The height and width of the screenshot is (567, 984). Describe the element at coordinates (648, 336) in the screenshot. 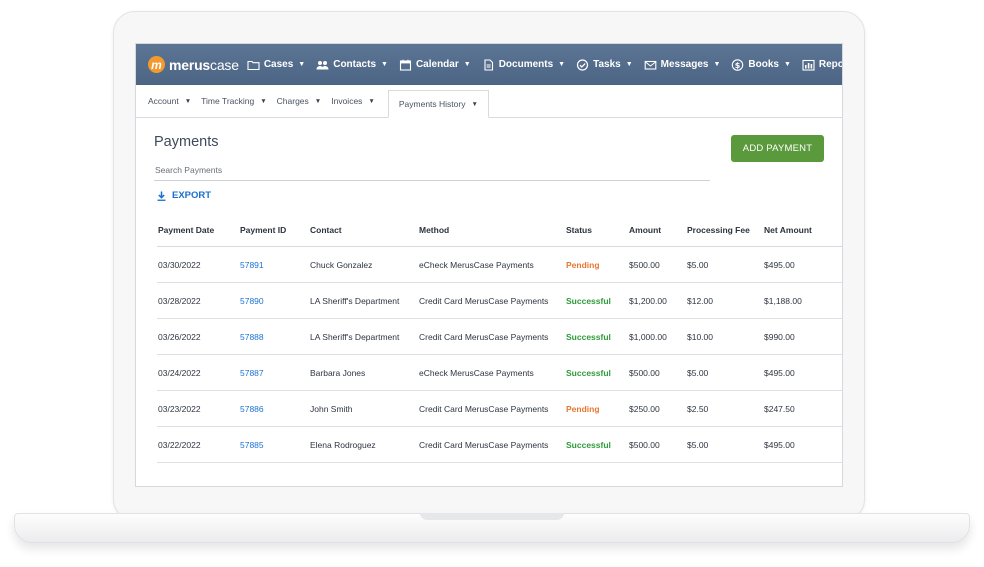

I see `amount-cell: $1,000.00` at that location.